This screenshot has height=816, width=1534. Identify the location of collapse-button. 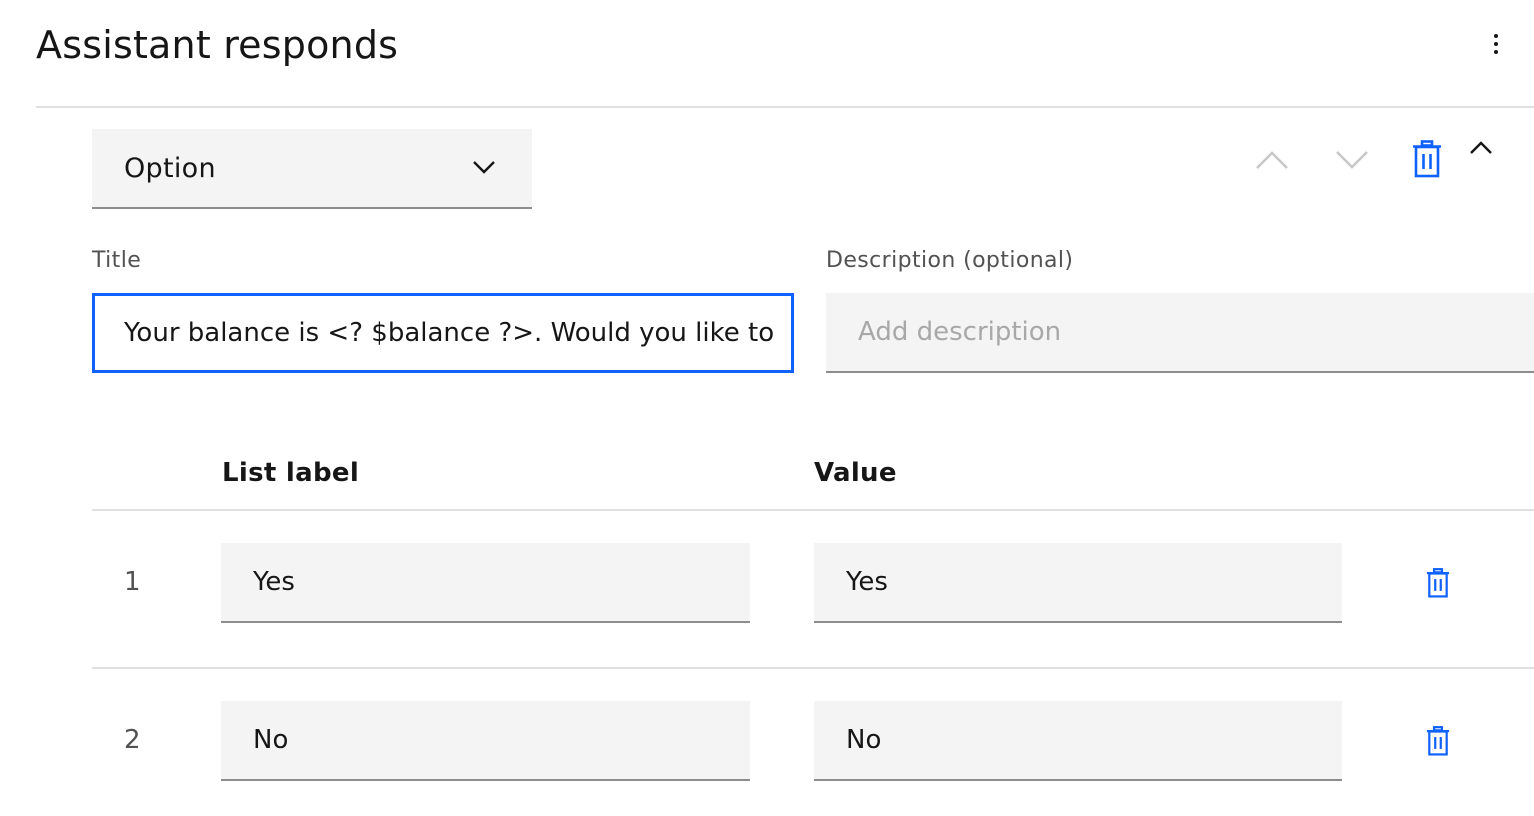
(1481, 149).